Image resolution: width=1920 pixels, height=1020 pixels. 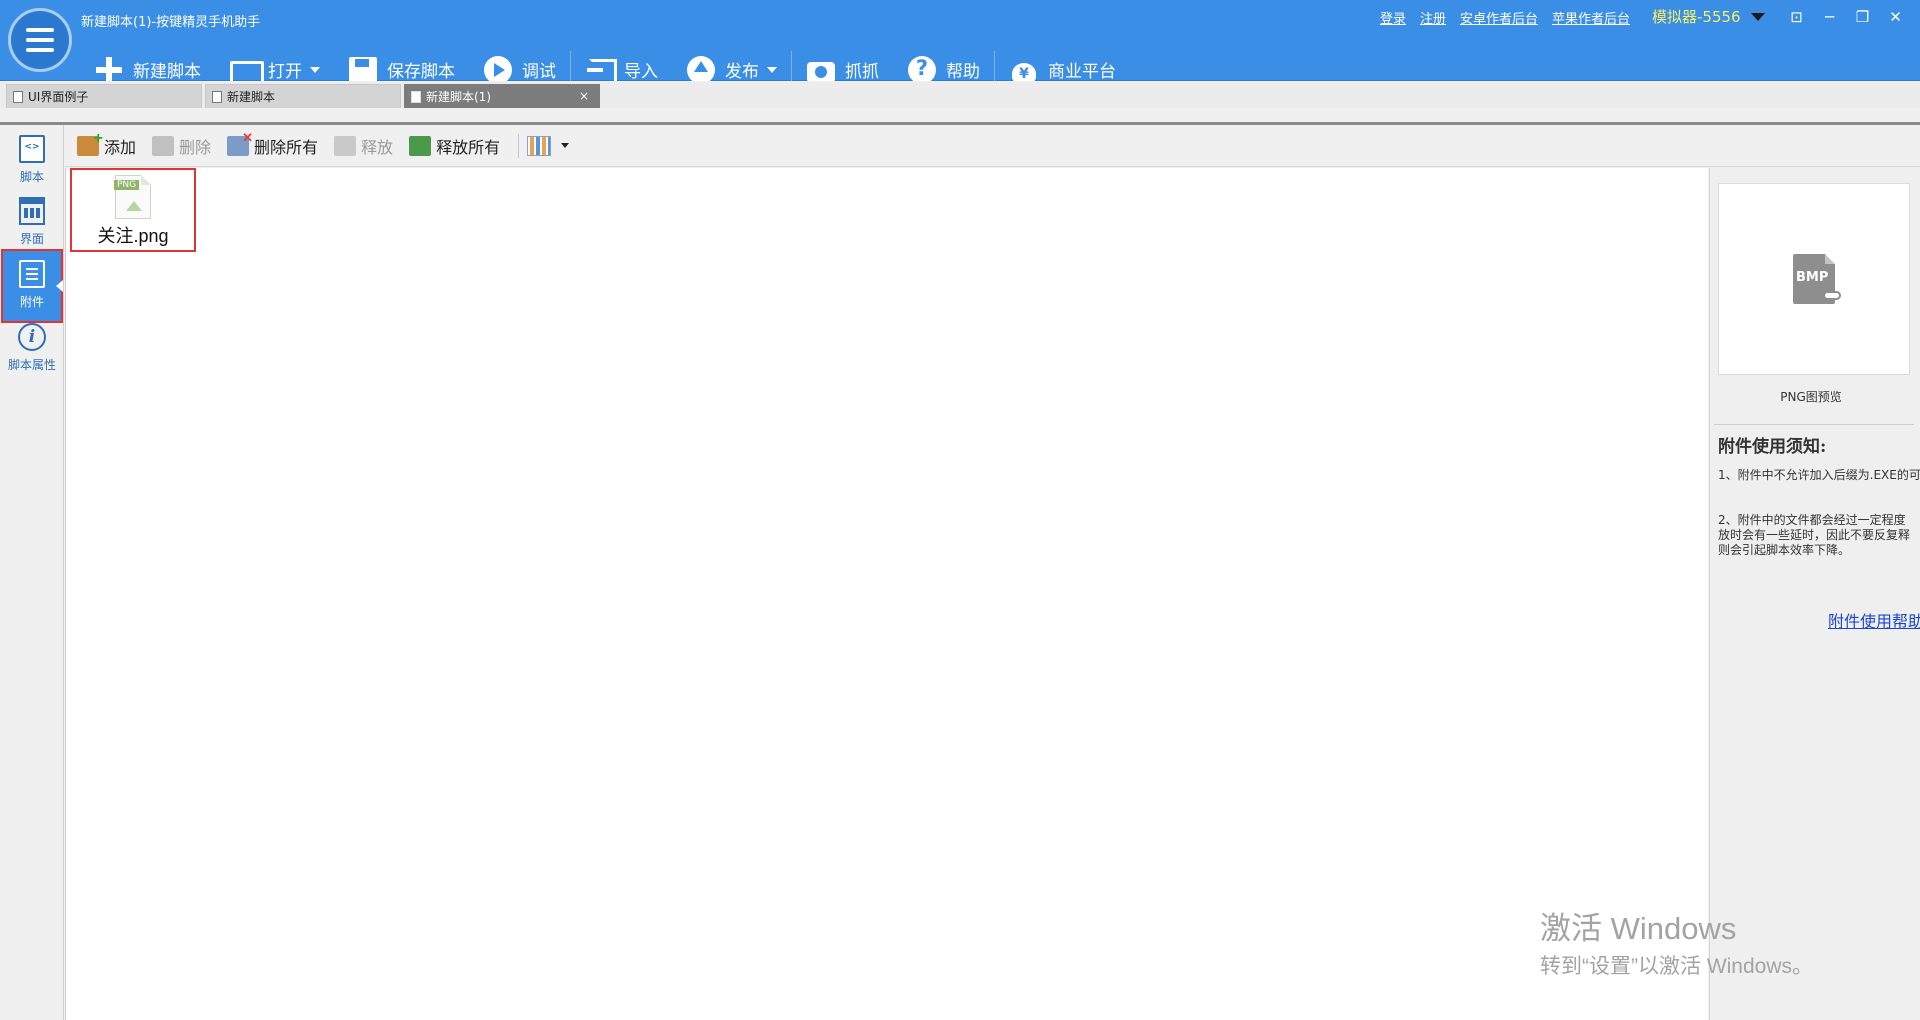 I want to click on delete-file-icon, so click(x=163, y=145).